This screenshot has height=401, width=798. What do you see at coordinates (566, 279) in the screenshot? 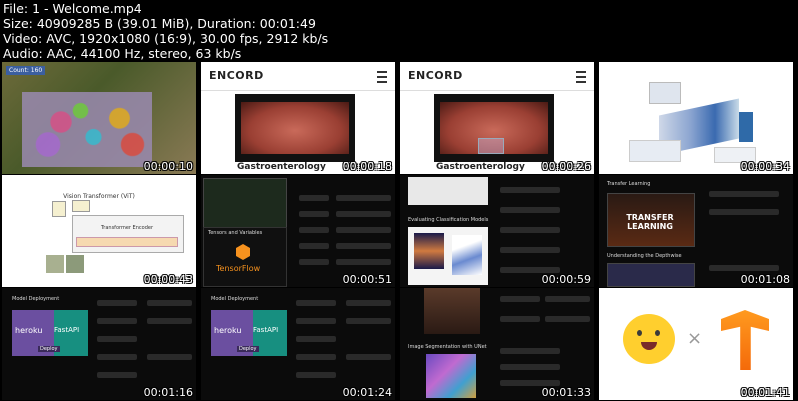
I see `timestamp: 00:00:59` at bounding box center [566, 279].